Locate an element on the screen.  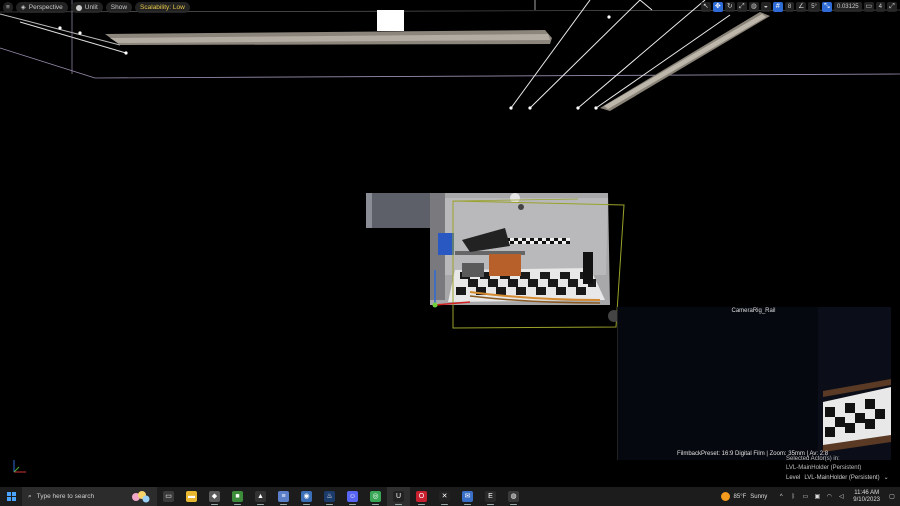
epic-games-icon: E is located at coordinates (490, 496).